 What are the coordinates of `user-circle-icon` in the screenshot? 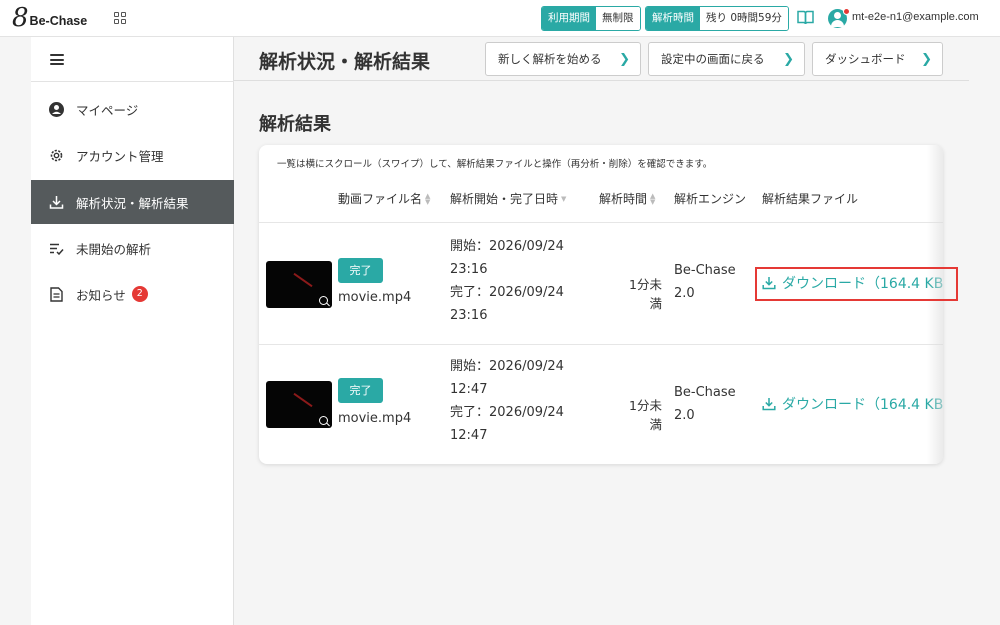 It's located at (56, 109).